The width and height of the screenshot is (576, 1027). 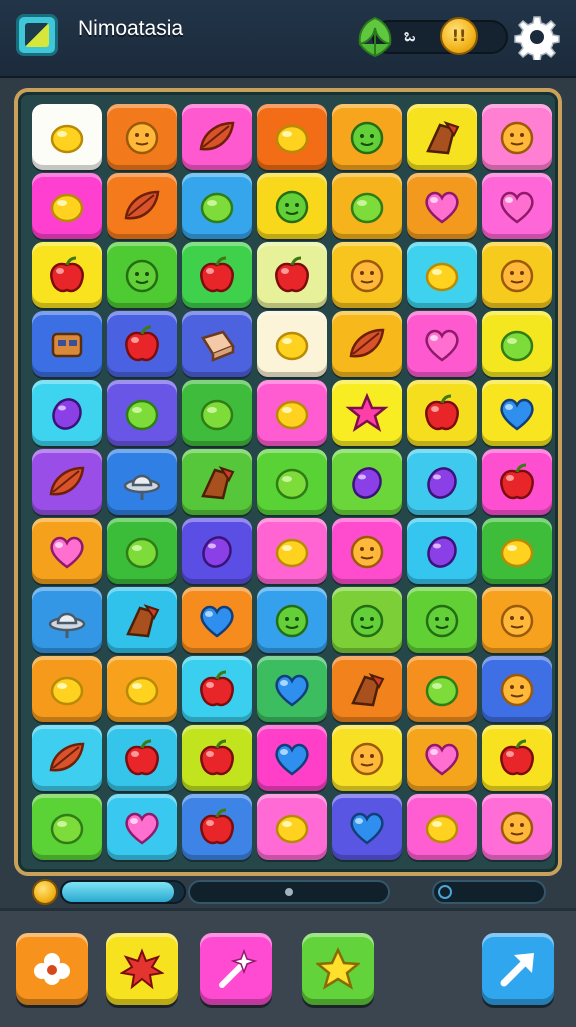 What do you see at coordinates (123, 892) in the screenshot?
I see `progress-bar-primary` at bounding box center [123, 892].